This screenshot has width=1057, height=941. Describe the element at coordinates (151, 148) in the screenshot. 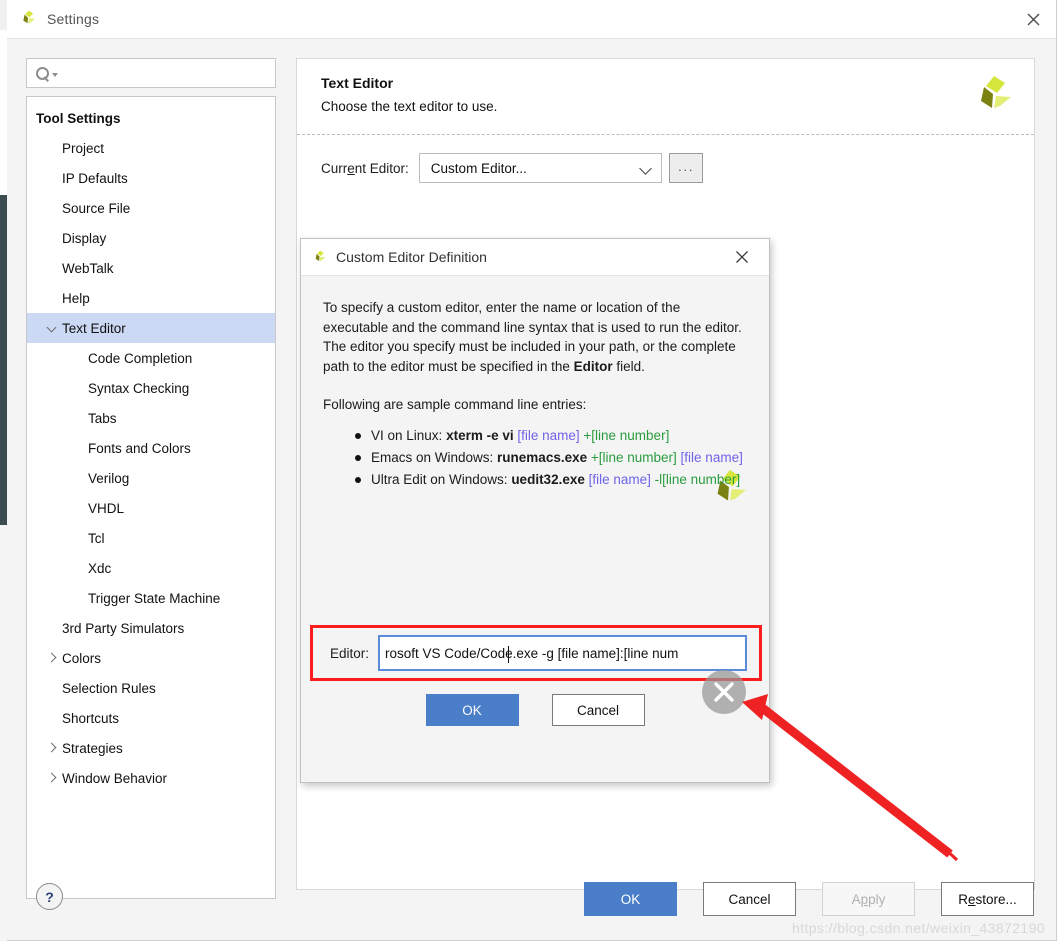

I see `sidebar-item-project: Project` at that location.